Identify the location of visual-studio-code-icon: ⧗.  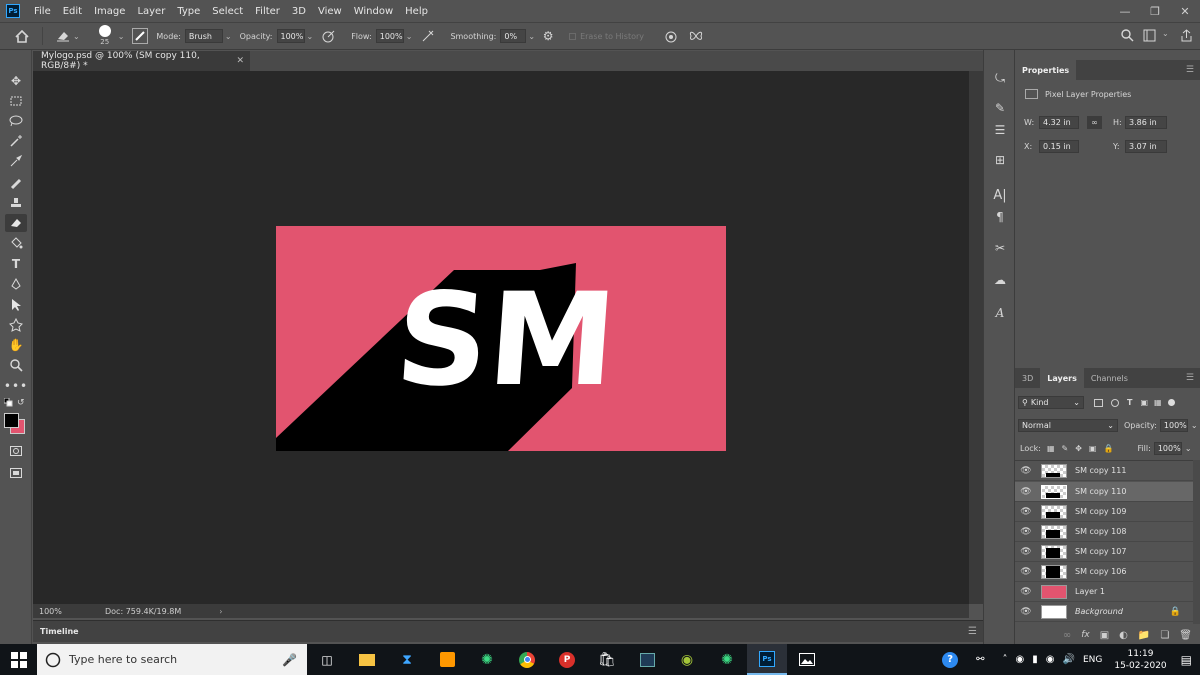
(407, 659).